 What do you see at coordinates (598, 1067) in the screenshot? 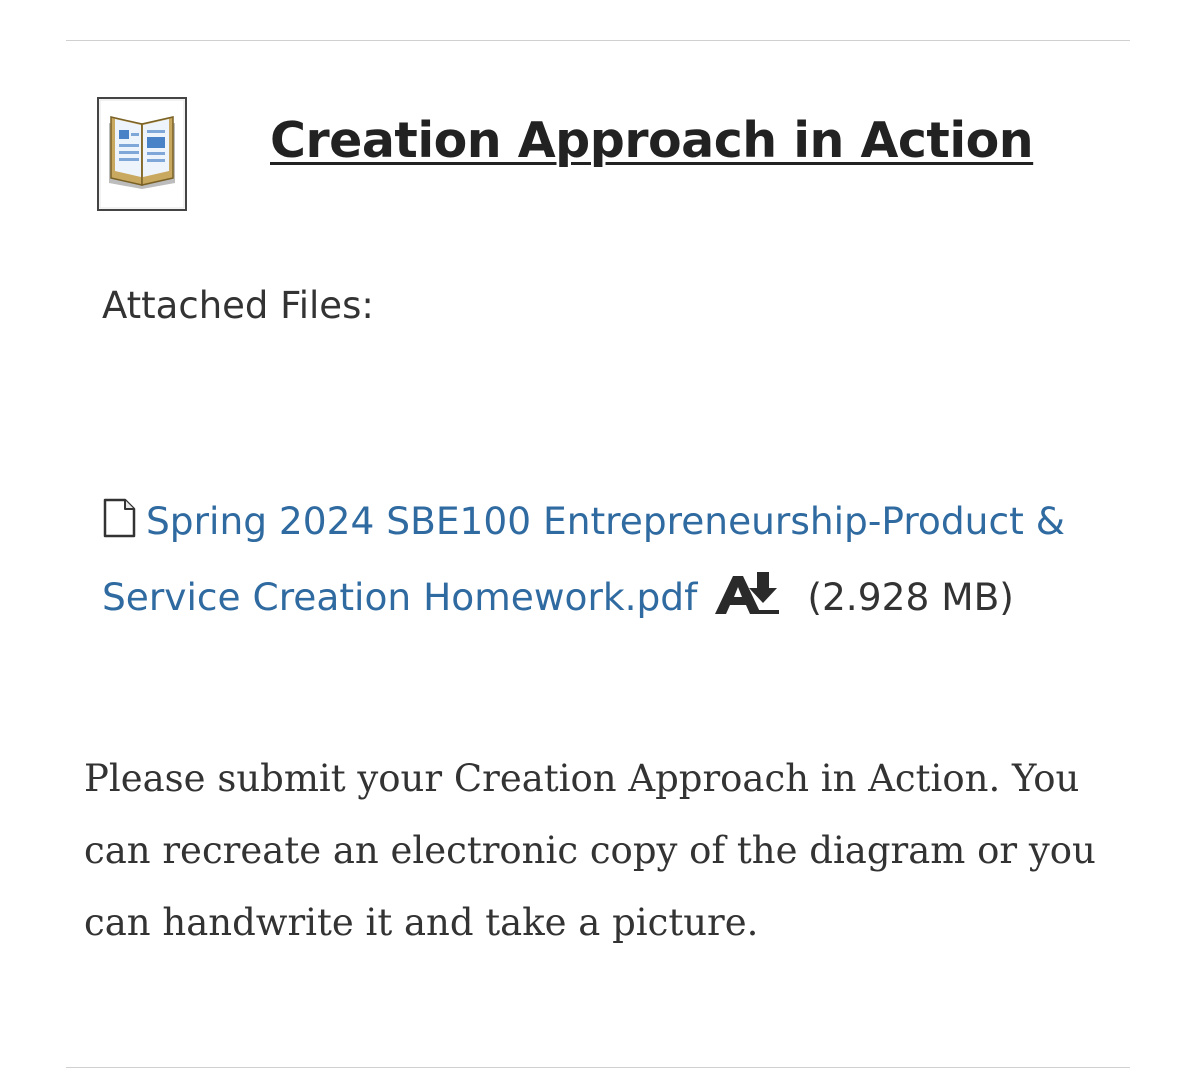
I see `bottom-divider` at bounding box center [598, 1067].